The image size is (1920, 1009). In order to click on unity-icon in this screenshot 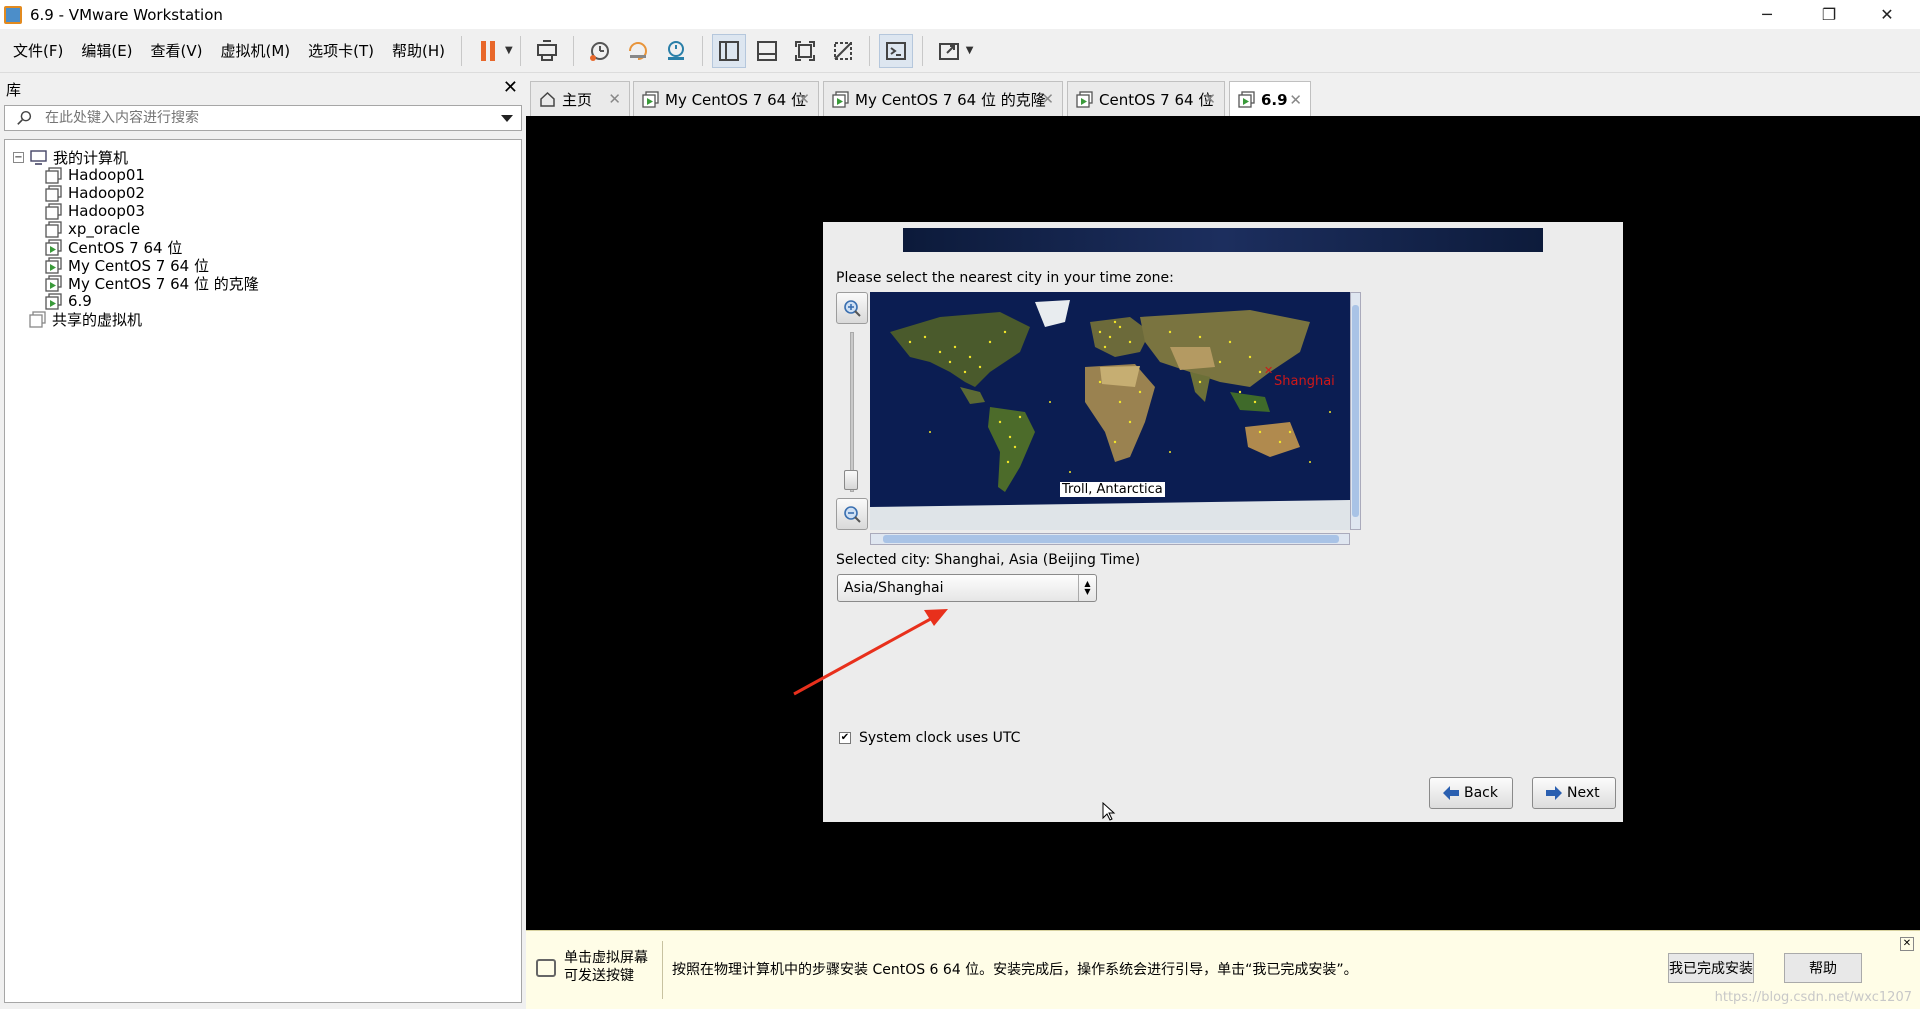, I will do `click(842, 50)`.